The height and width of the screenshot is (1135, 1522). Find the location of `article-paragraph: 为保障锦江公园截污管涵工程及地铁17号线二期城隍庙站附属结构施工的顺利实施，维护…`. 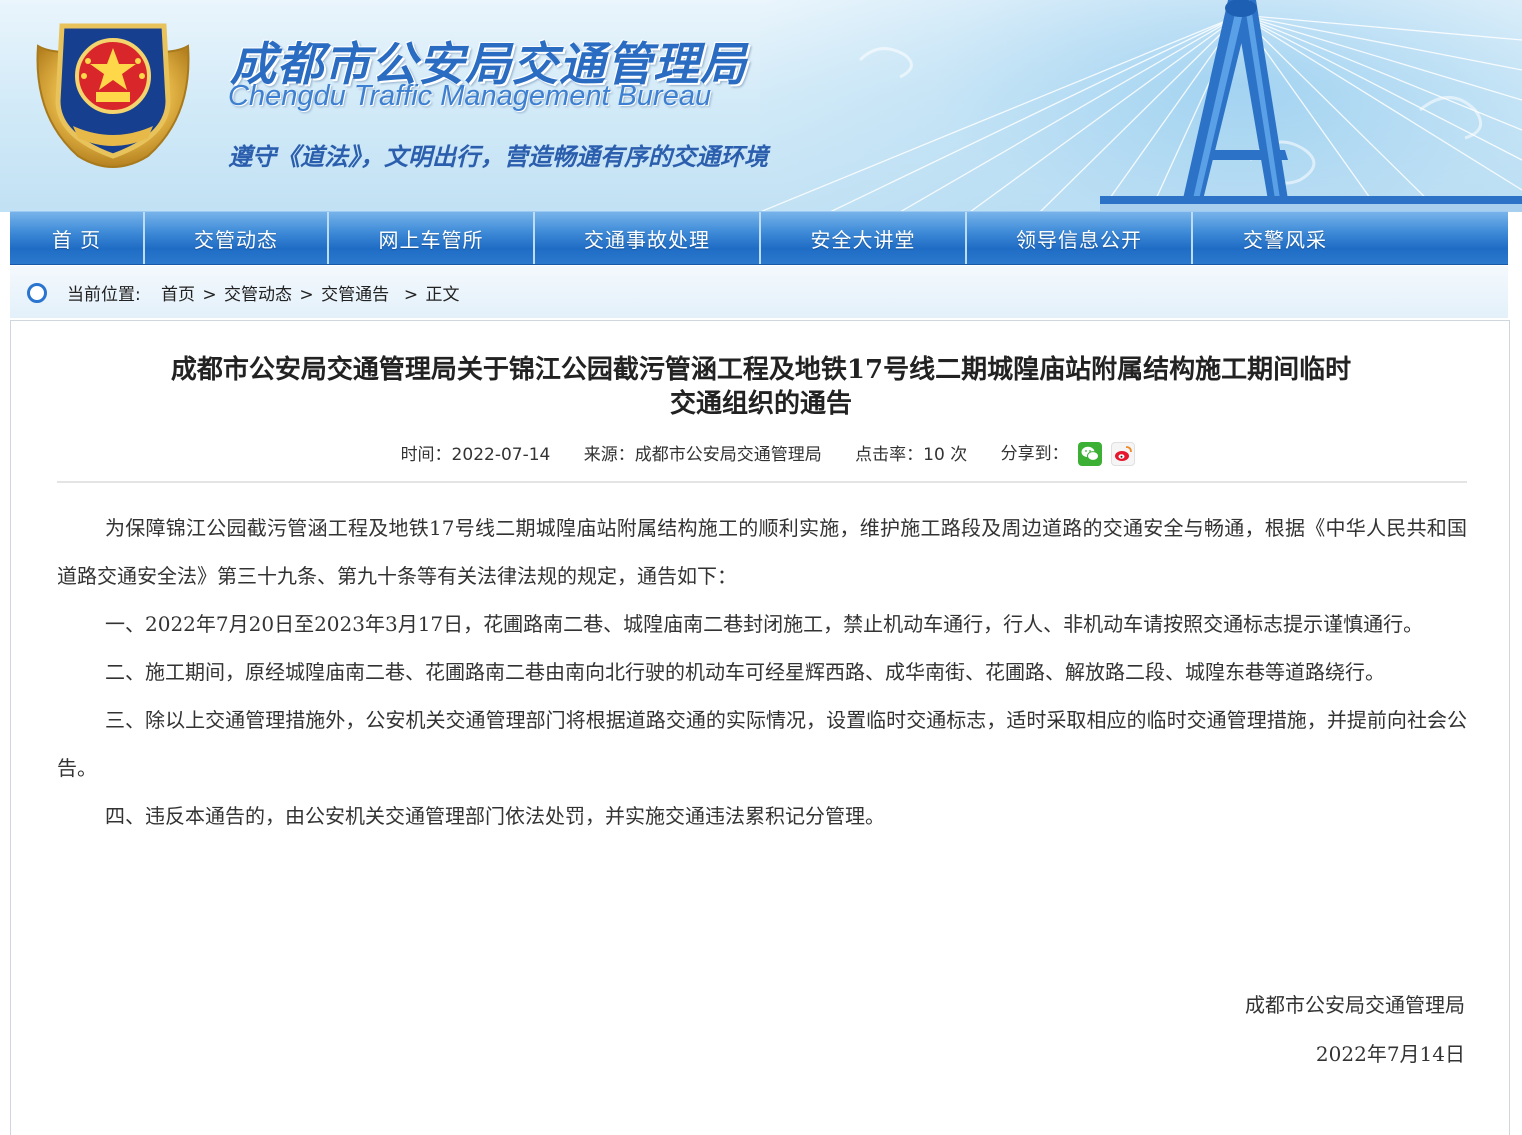

article-paragraph: 为保障锦江公园截污管涵工程及地铁17号线二期城隍庙站附属结构施工的顺利实施，维护… is located at coordinates (762, 552).